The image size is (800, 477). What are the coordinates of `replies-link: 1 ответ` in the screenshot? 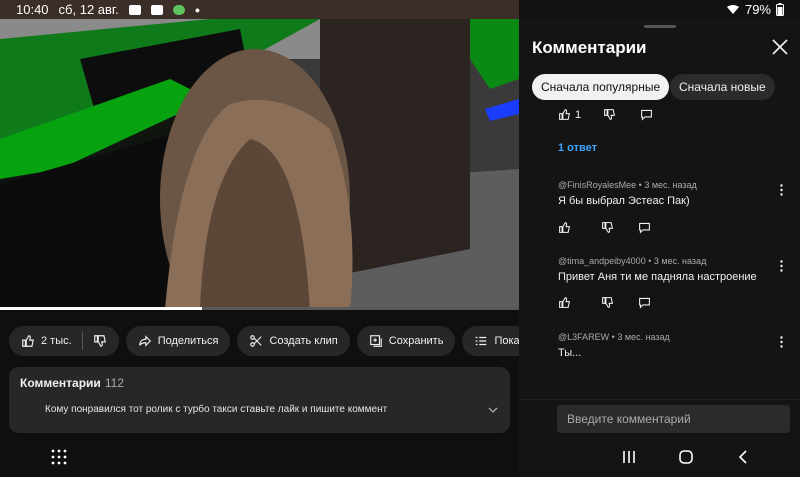 It's located at (577, 148).